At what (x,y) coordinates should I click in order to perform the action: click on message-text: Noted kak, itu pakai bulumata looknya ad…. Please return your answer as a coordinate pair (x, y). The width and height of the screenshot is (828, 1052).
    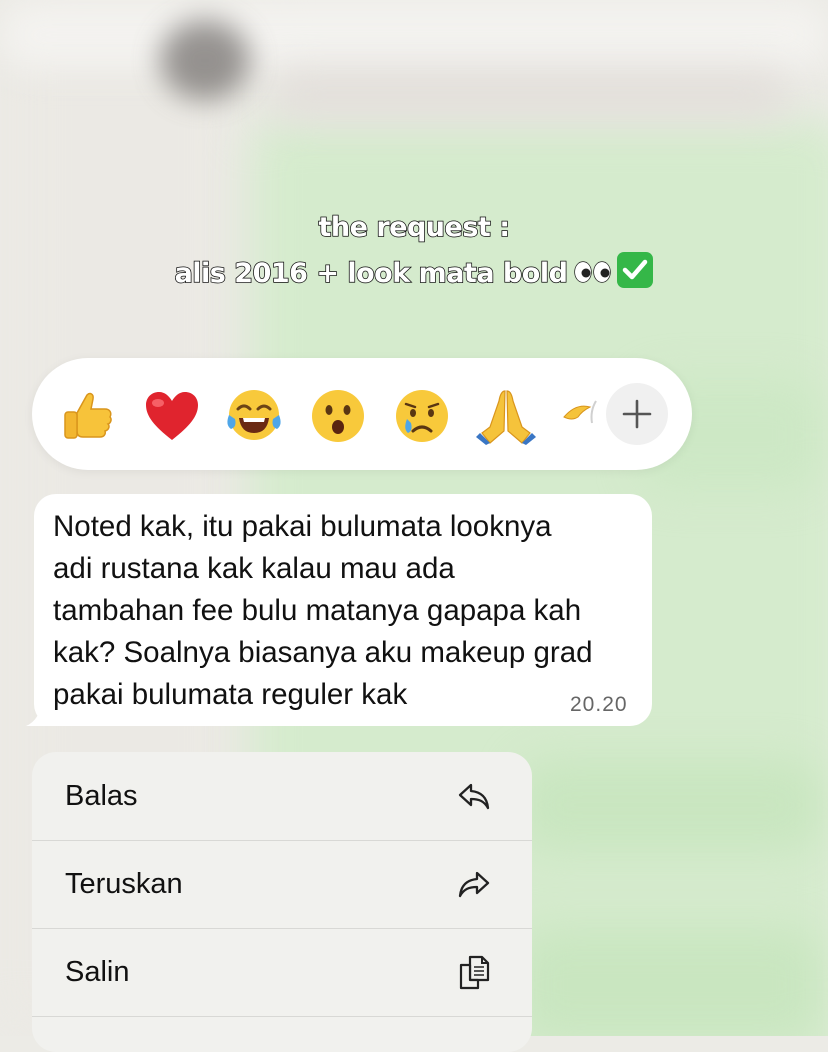
    Looking at the image, I should click on (323, 610).